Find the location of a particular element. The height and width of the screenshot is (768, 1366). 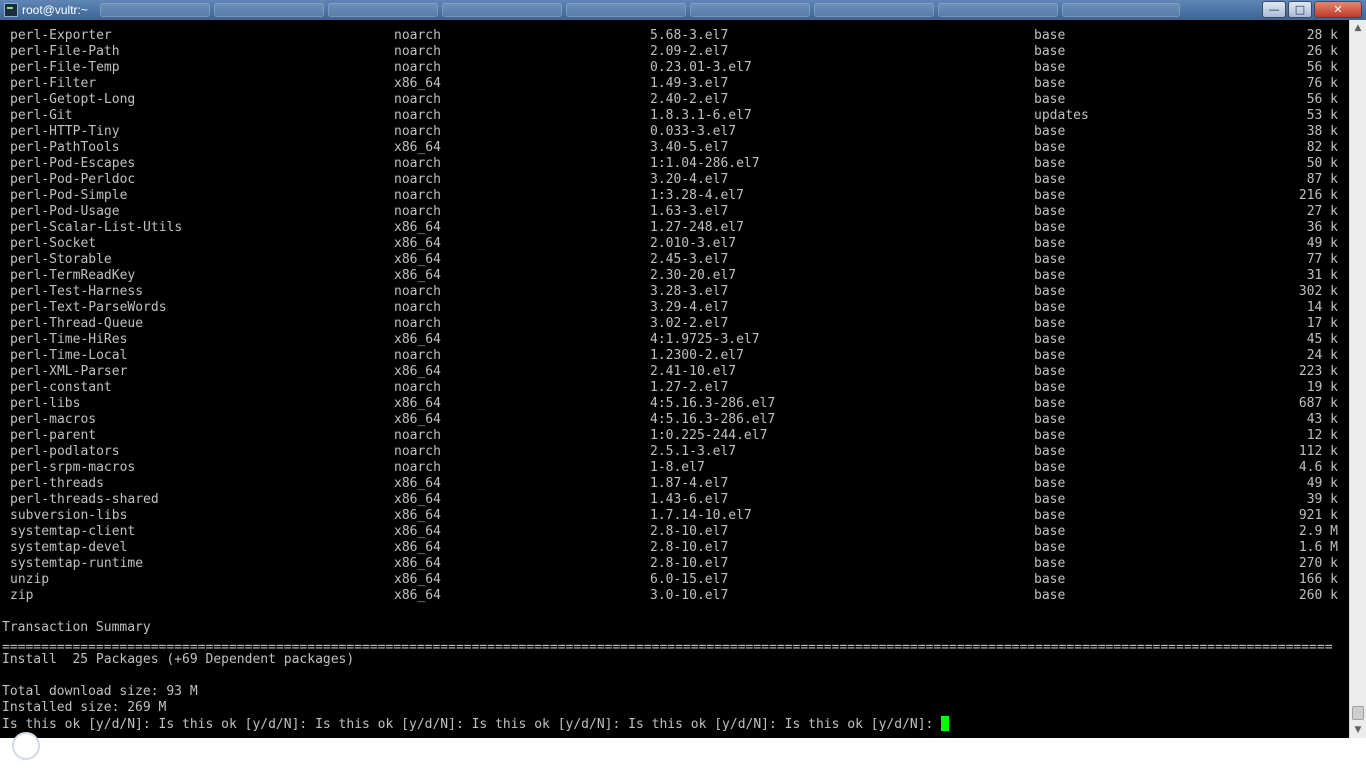

package-name: perl-Pod-Perldoc is located at coordinates (73, 179).